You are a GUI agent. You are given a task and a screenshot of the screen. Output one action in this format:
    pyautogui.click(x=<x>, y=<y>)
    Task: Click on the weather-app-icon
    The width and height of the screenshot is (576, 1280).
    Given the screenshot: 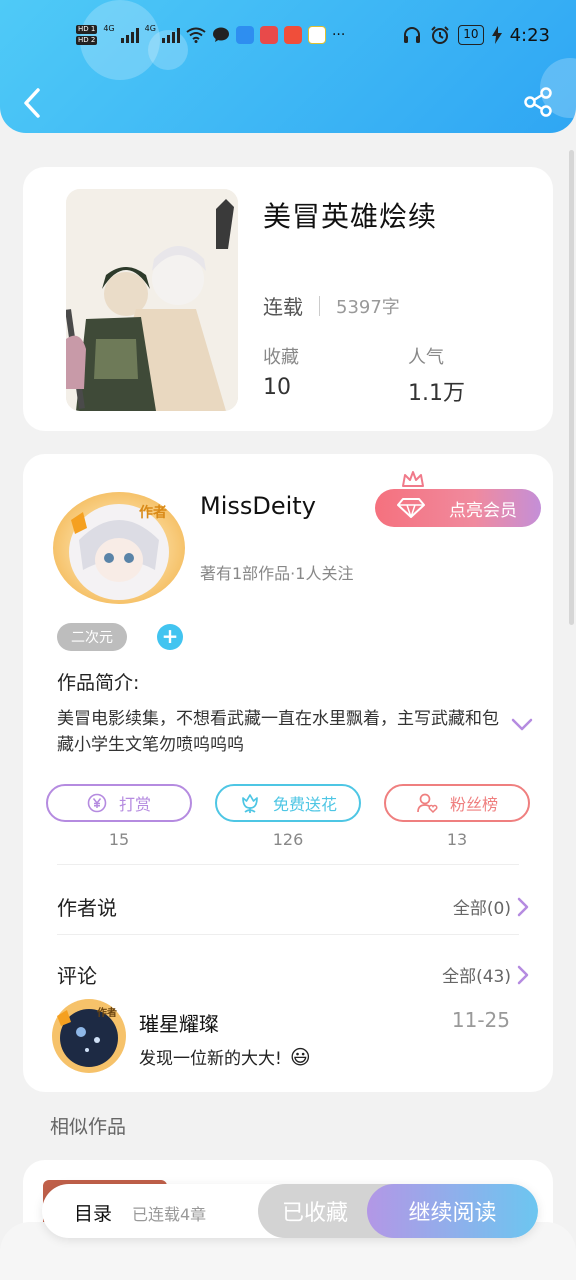 What is the action you would take?
    pyautogui.click(x=244, y=35)
    